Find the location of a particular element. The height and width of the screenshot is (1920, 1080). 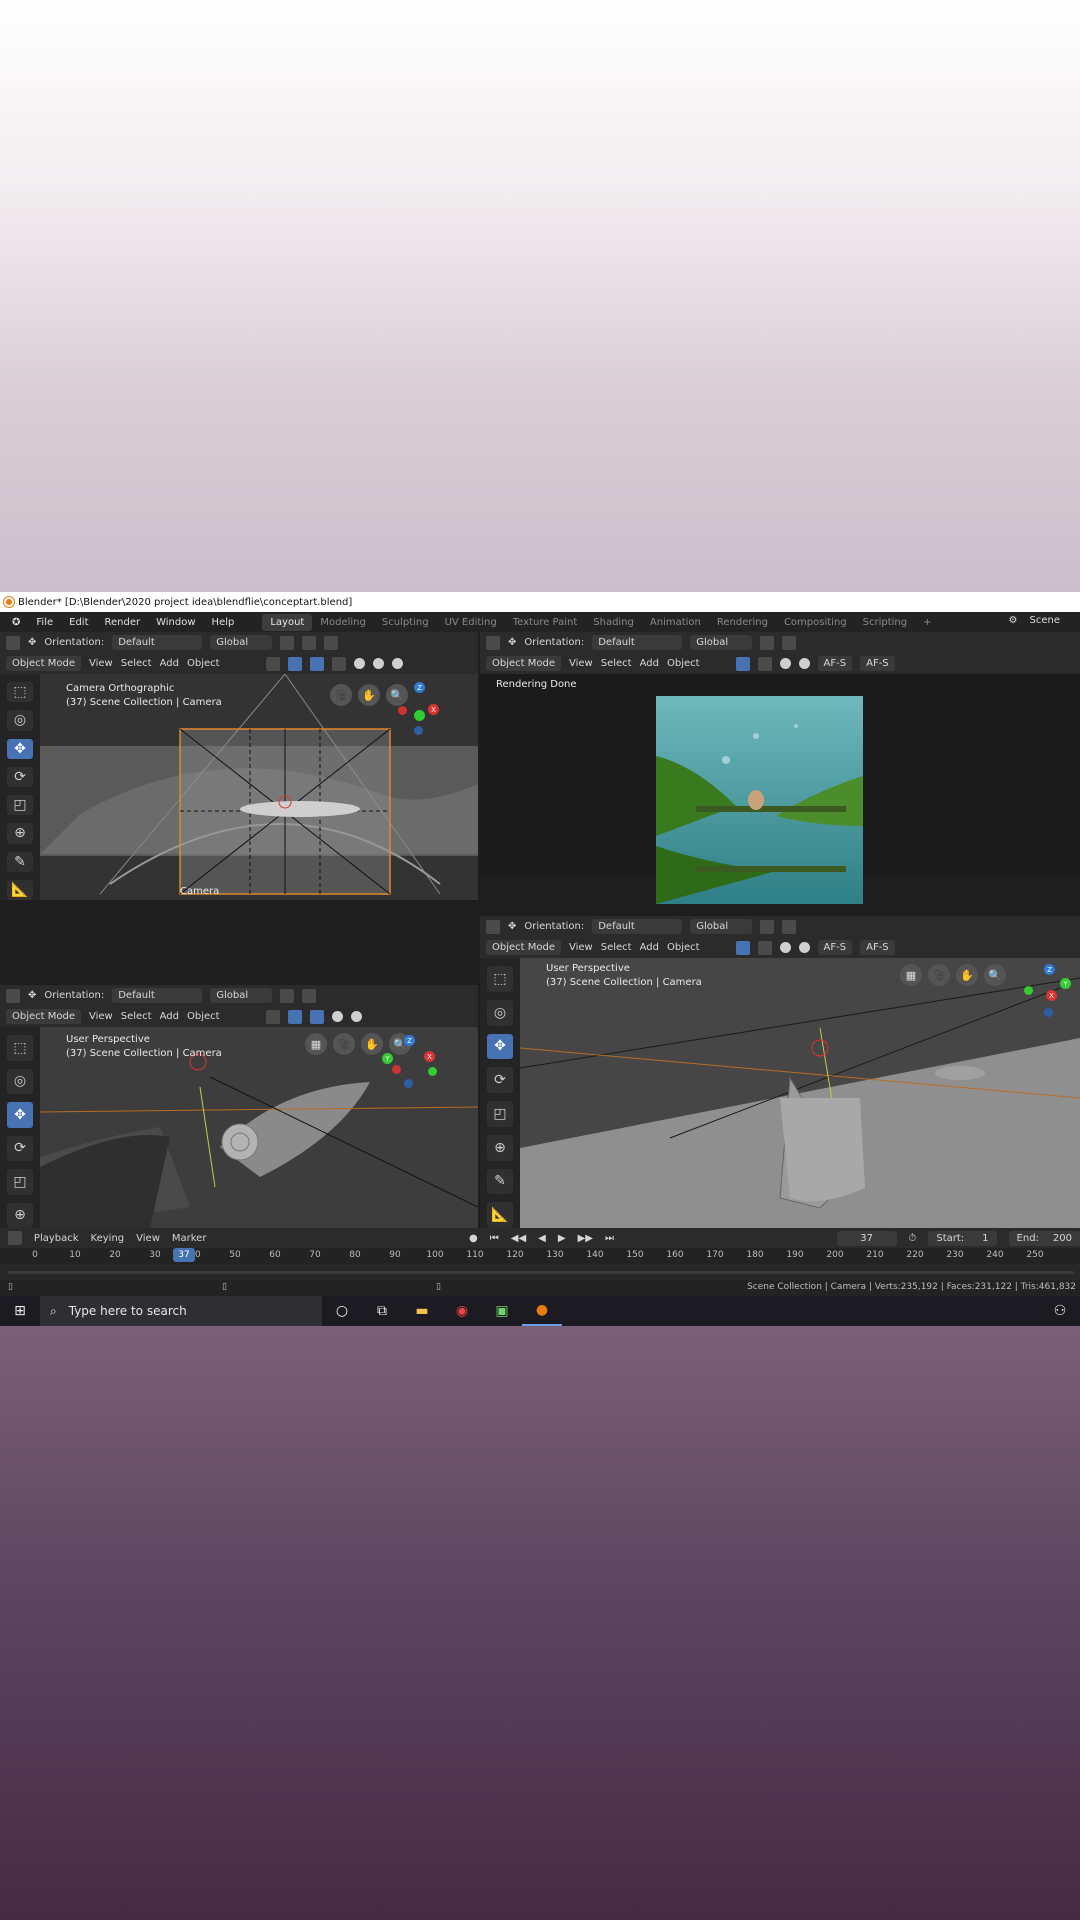

menu-marker: Marker is located at coordinates (189, 1238).